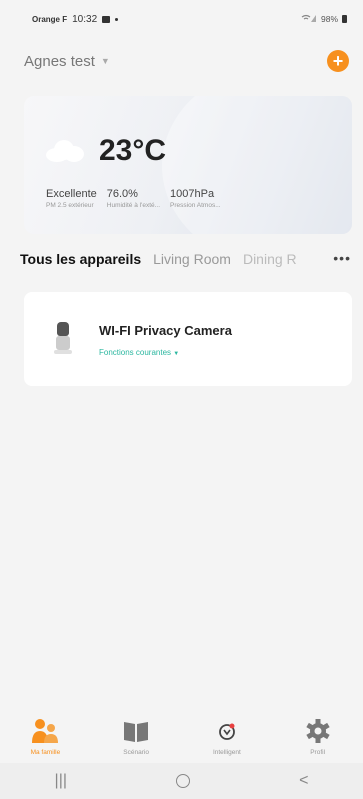 Image resolution: width=363 pixels, height=799 pixels. Describe the element at coordinates (80, 259) in the screenshot. I see `tab-all-devices: Tous les appareils` at that location.